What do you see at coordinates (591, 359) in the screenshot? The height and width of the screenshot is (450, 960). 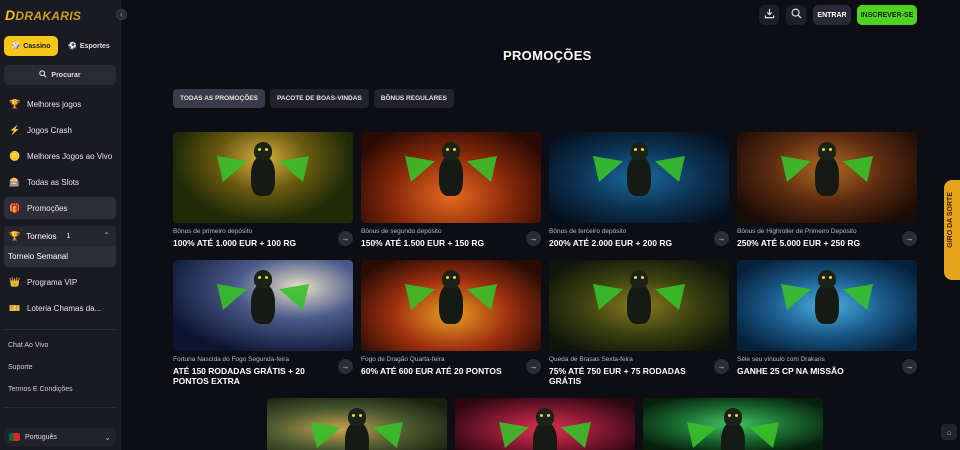 I see `promo-subtitle: Queda de Brasas Sexta-feira` at bounding box center [591, 359].